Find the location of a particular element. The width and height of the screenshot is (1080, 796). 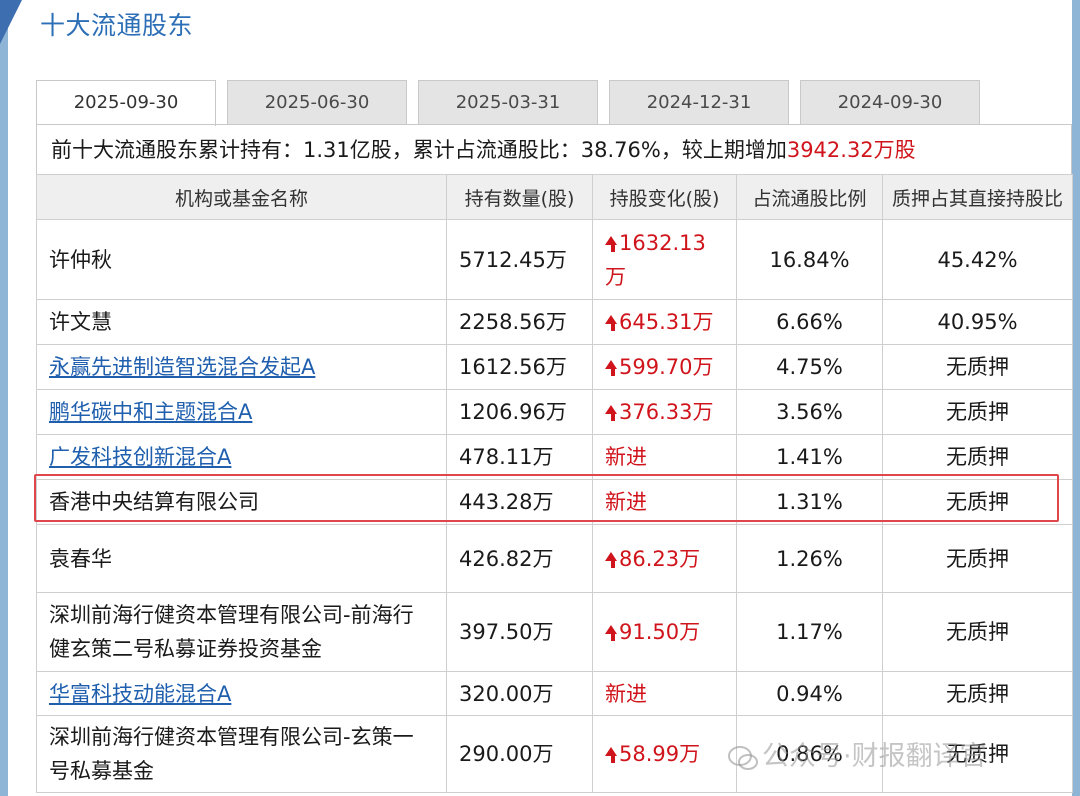

tab-2024-12-31: 2024-12-31 is located at coordinates (699, 102).